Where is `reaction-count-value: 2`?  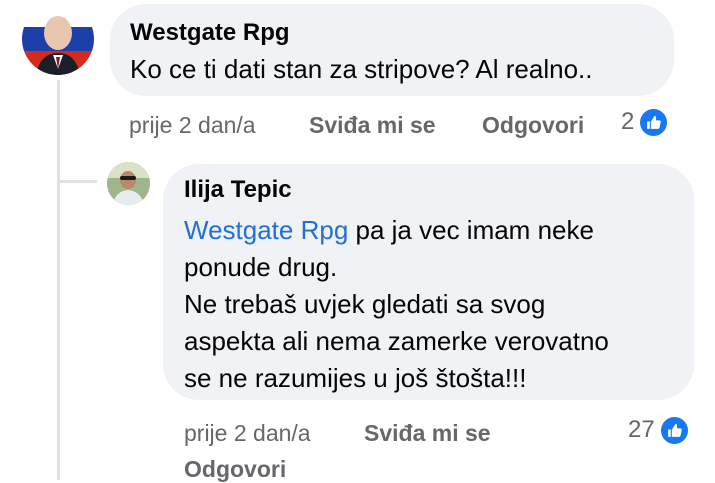
reaction-count-value: 2 is located at coordinates (628, 121).